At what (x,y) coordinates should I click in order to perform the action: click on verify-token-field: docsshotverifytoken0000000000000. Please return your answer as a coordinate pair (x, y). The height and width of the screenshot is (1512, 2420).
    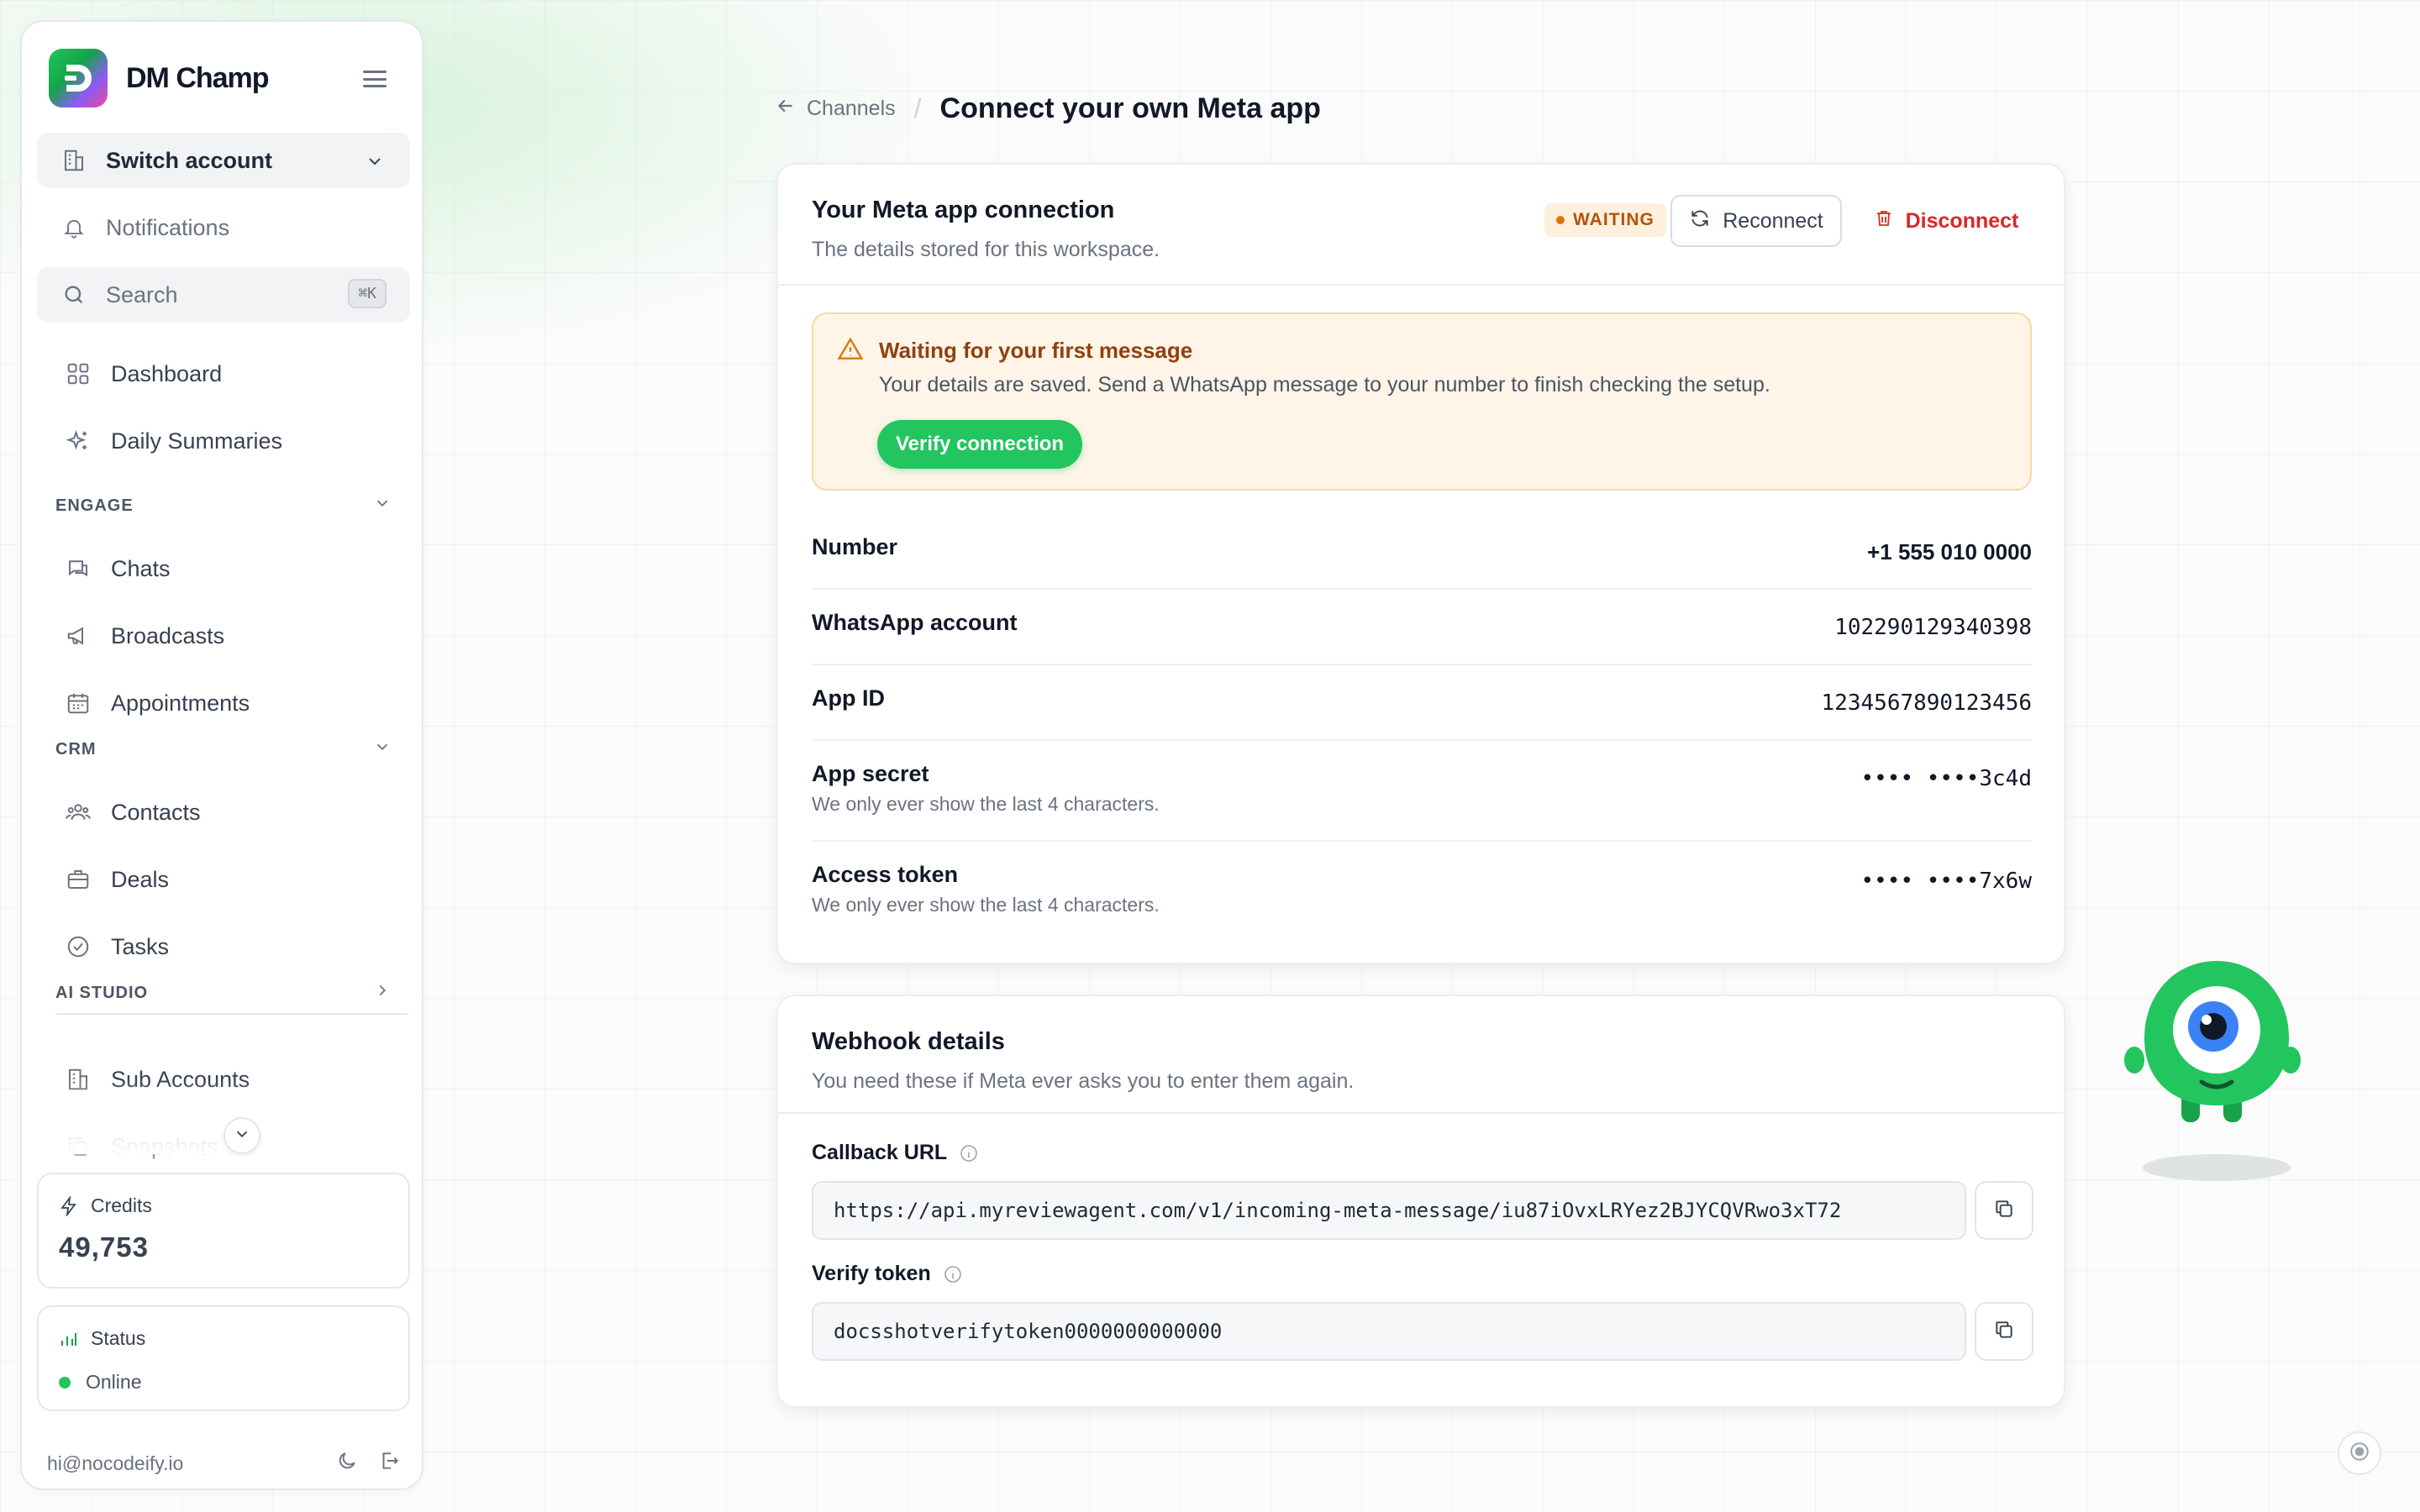
    Looking at the image, I should click on (1389, 1331).